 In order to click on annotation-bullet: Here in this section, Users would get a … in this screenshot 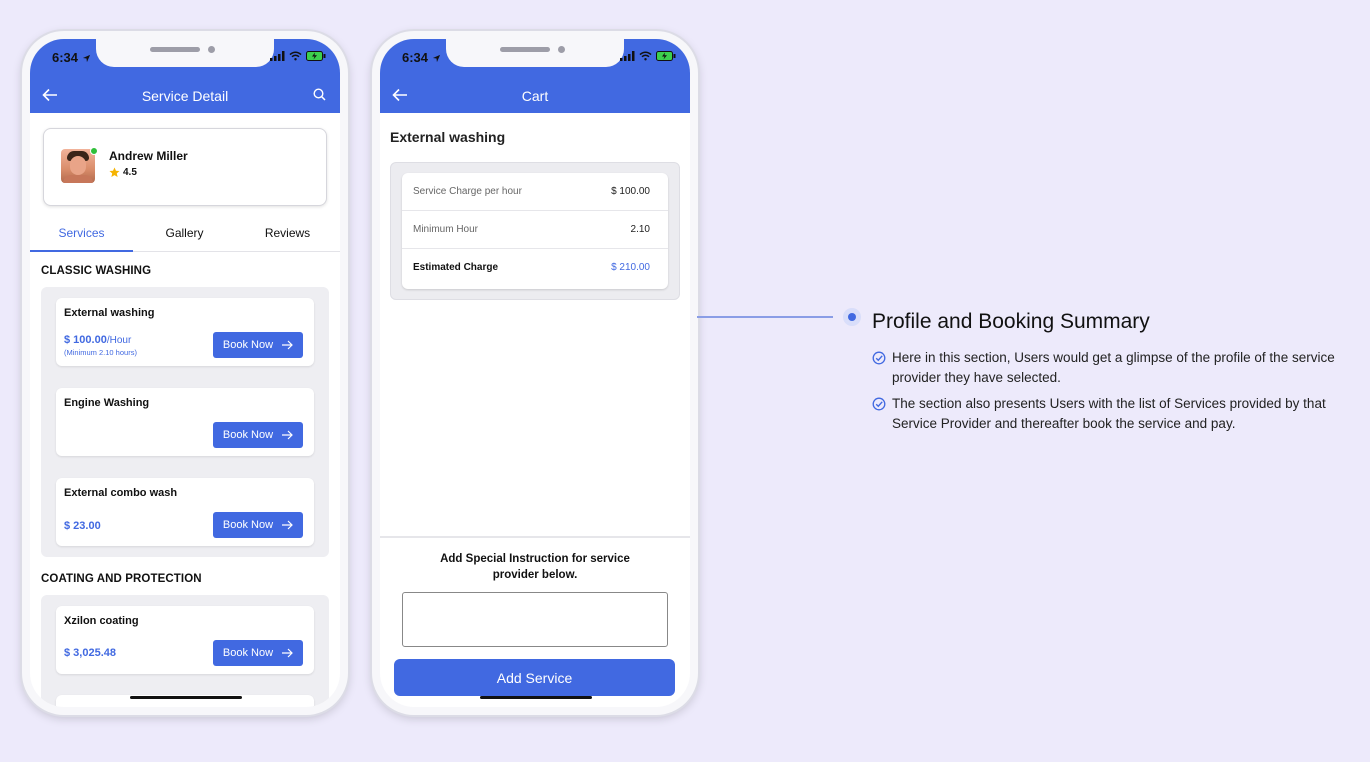, I will do `click(1107, 368)`.